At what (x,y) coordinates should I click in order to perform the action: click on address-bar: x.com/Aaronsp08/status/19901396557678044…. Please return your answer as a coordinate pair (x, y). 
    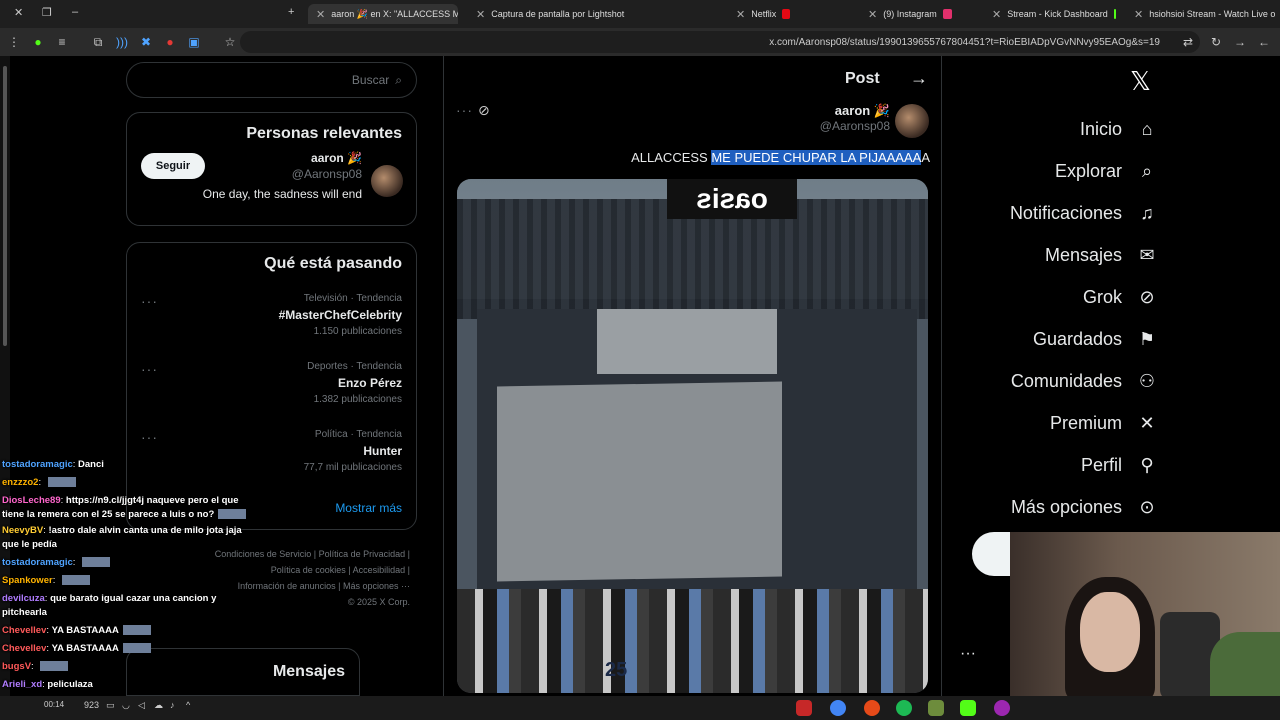
    Looking at the image, I should click on (720, 42).